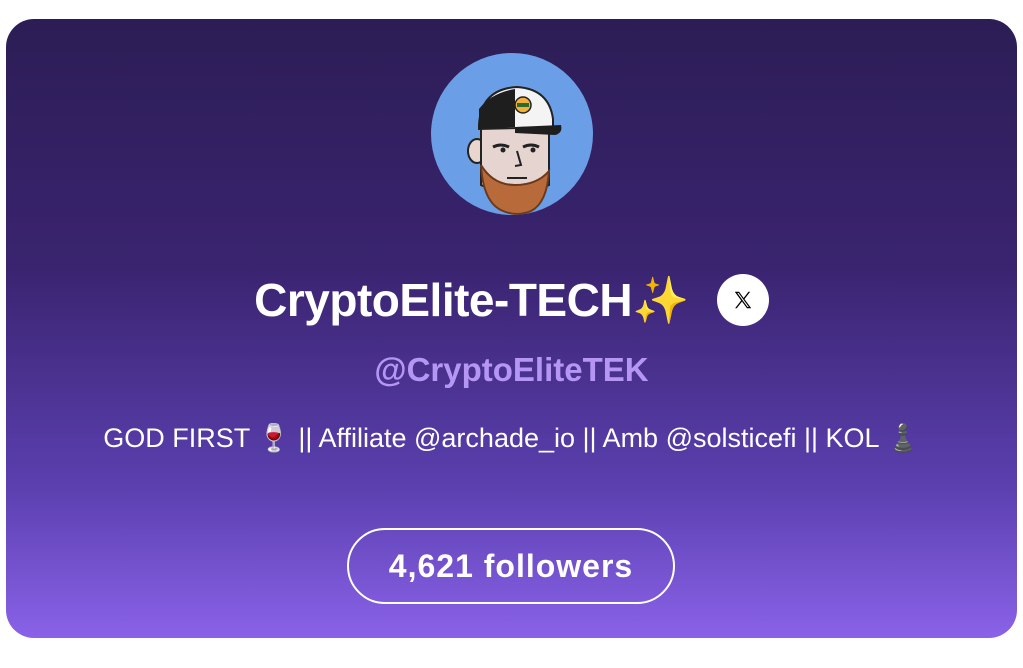 The height and width of the screenshot is (668, 1023). I want to click on followers-button: 4,621 followers, so click(511, 566).